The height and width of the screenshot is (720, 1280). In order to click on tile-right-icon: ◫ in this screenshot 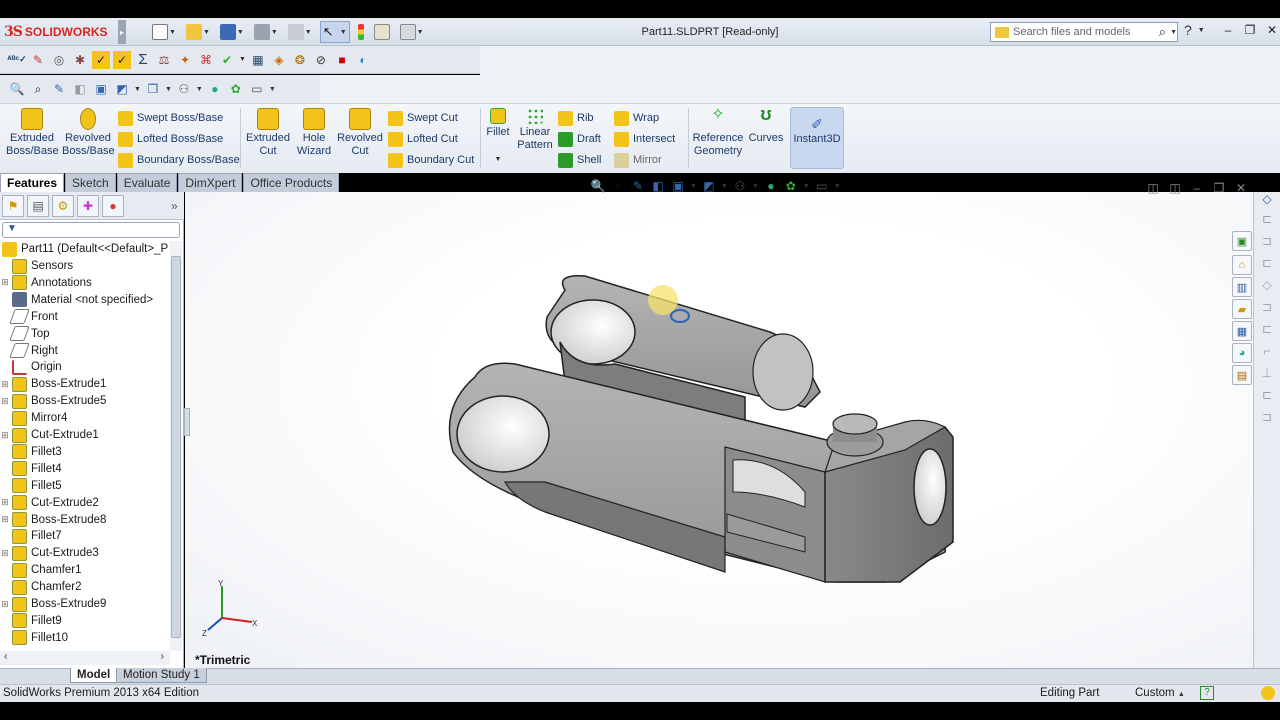, I will do `click(1175, 188)`.